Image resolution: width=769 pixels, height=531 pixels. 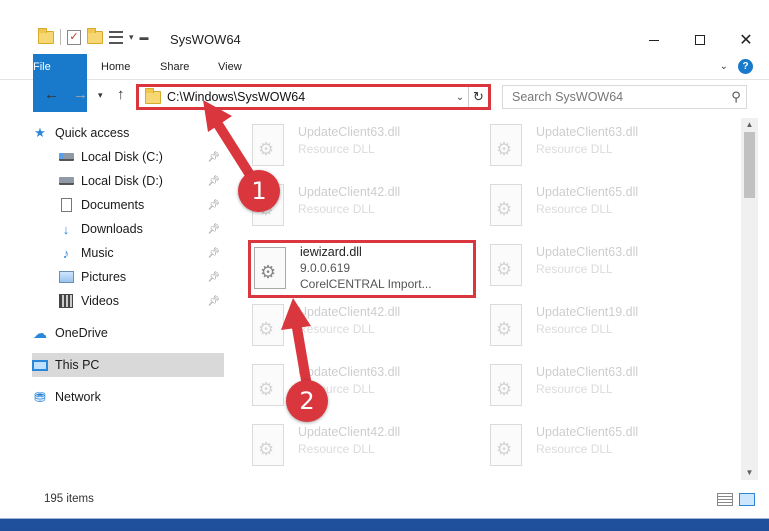 What do you see at coordinates (141, 253) in the screenshot?
I see `sidebar-item-music: ♪ Music 📌︎` at bounding box center [141, 253].